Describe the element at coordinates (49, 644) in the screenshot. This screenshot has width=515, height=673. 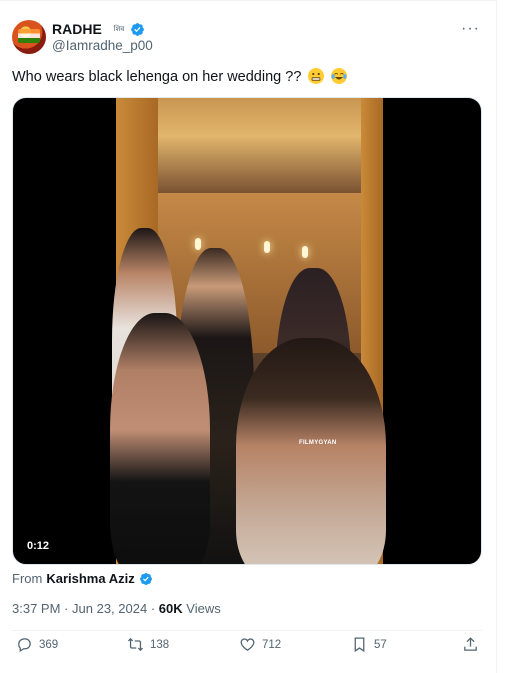
I see `reply-count: 369` at that location.